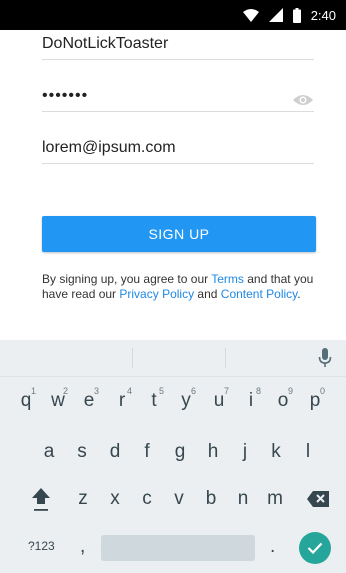 This screenshot has height=573, width=346. I want to click on key-label: i, so click(251, 400).